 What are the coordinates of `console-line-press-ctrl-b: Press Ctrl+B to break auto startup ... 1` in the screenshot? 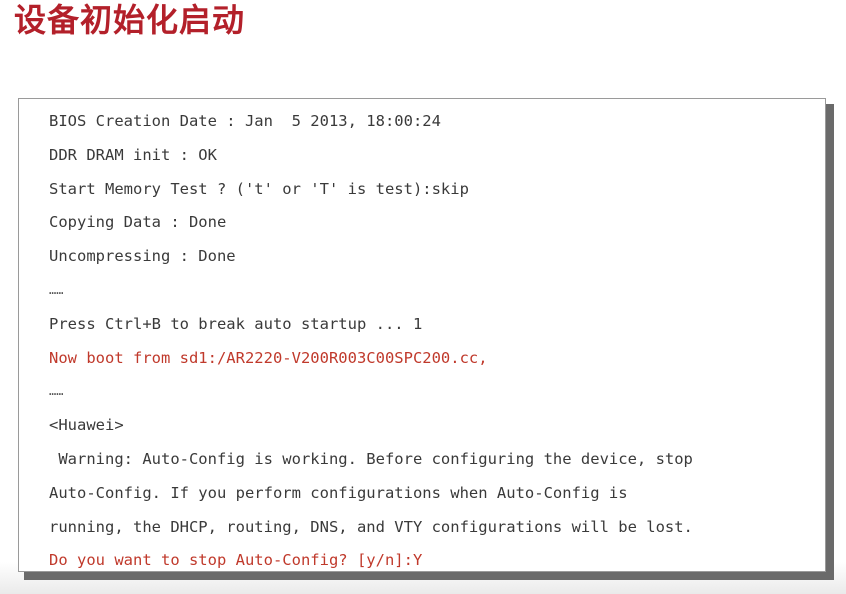 It's located at (236, 323).